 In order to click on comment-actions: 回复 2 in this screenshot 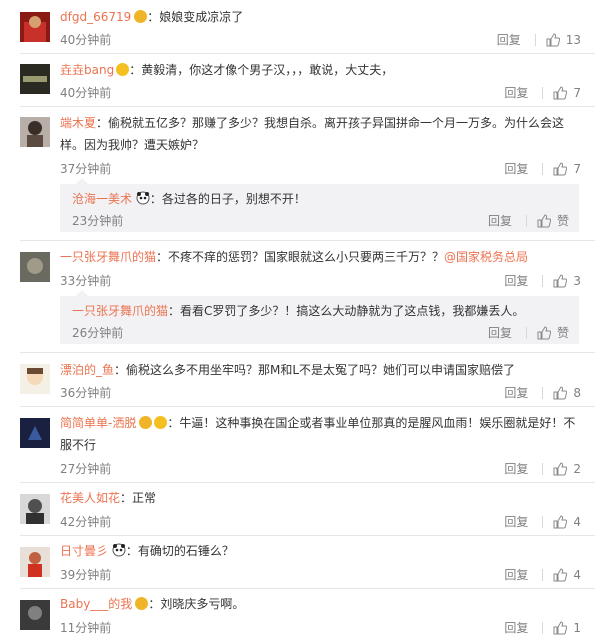, I will do `click(542, 468)`.